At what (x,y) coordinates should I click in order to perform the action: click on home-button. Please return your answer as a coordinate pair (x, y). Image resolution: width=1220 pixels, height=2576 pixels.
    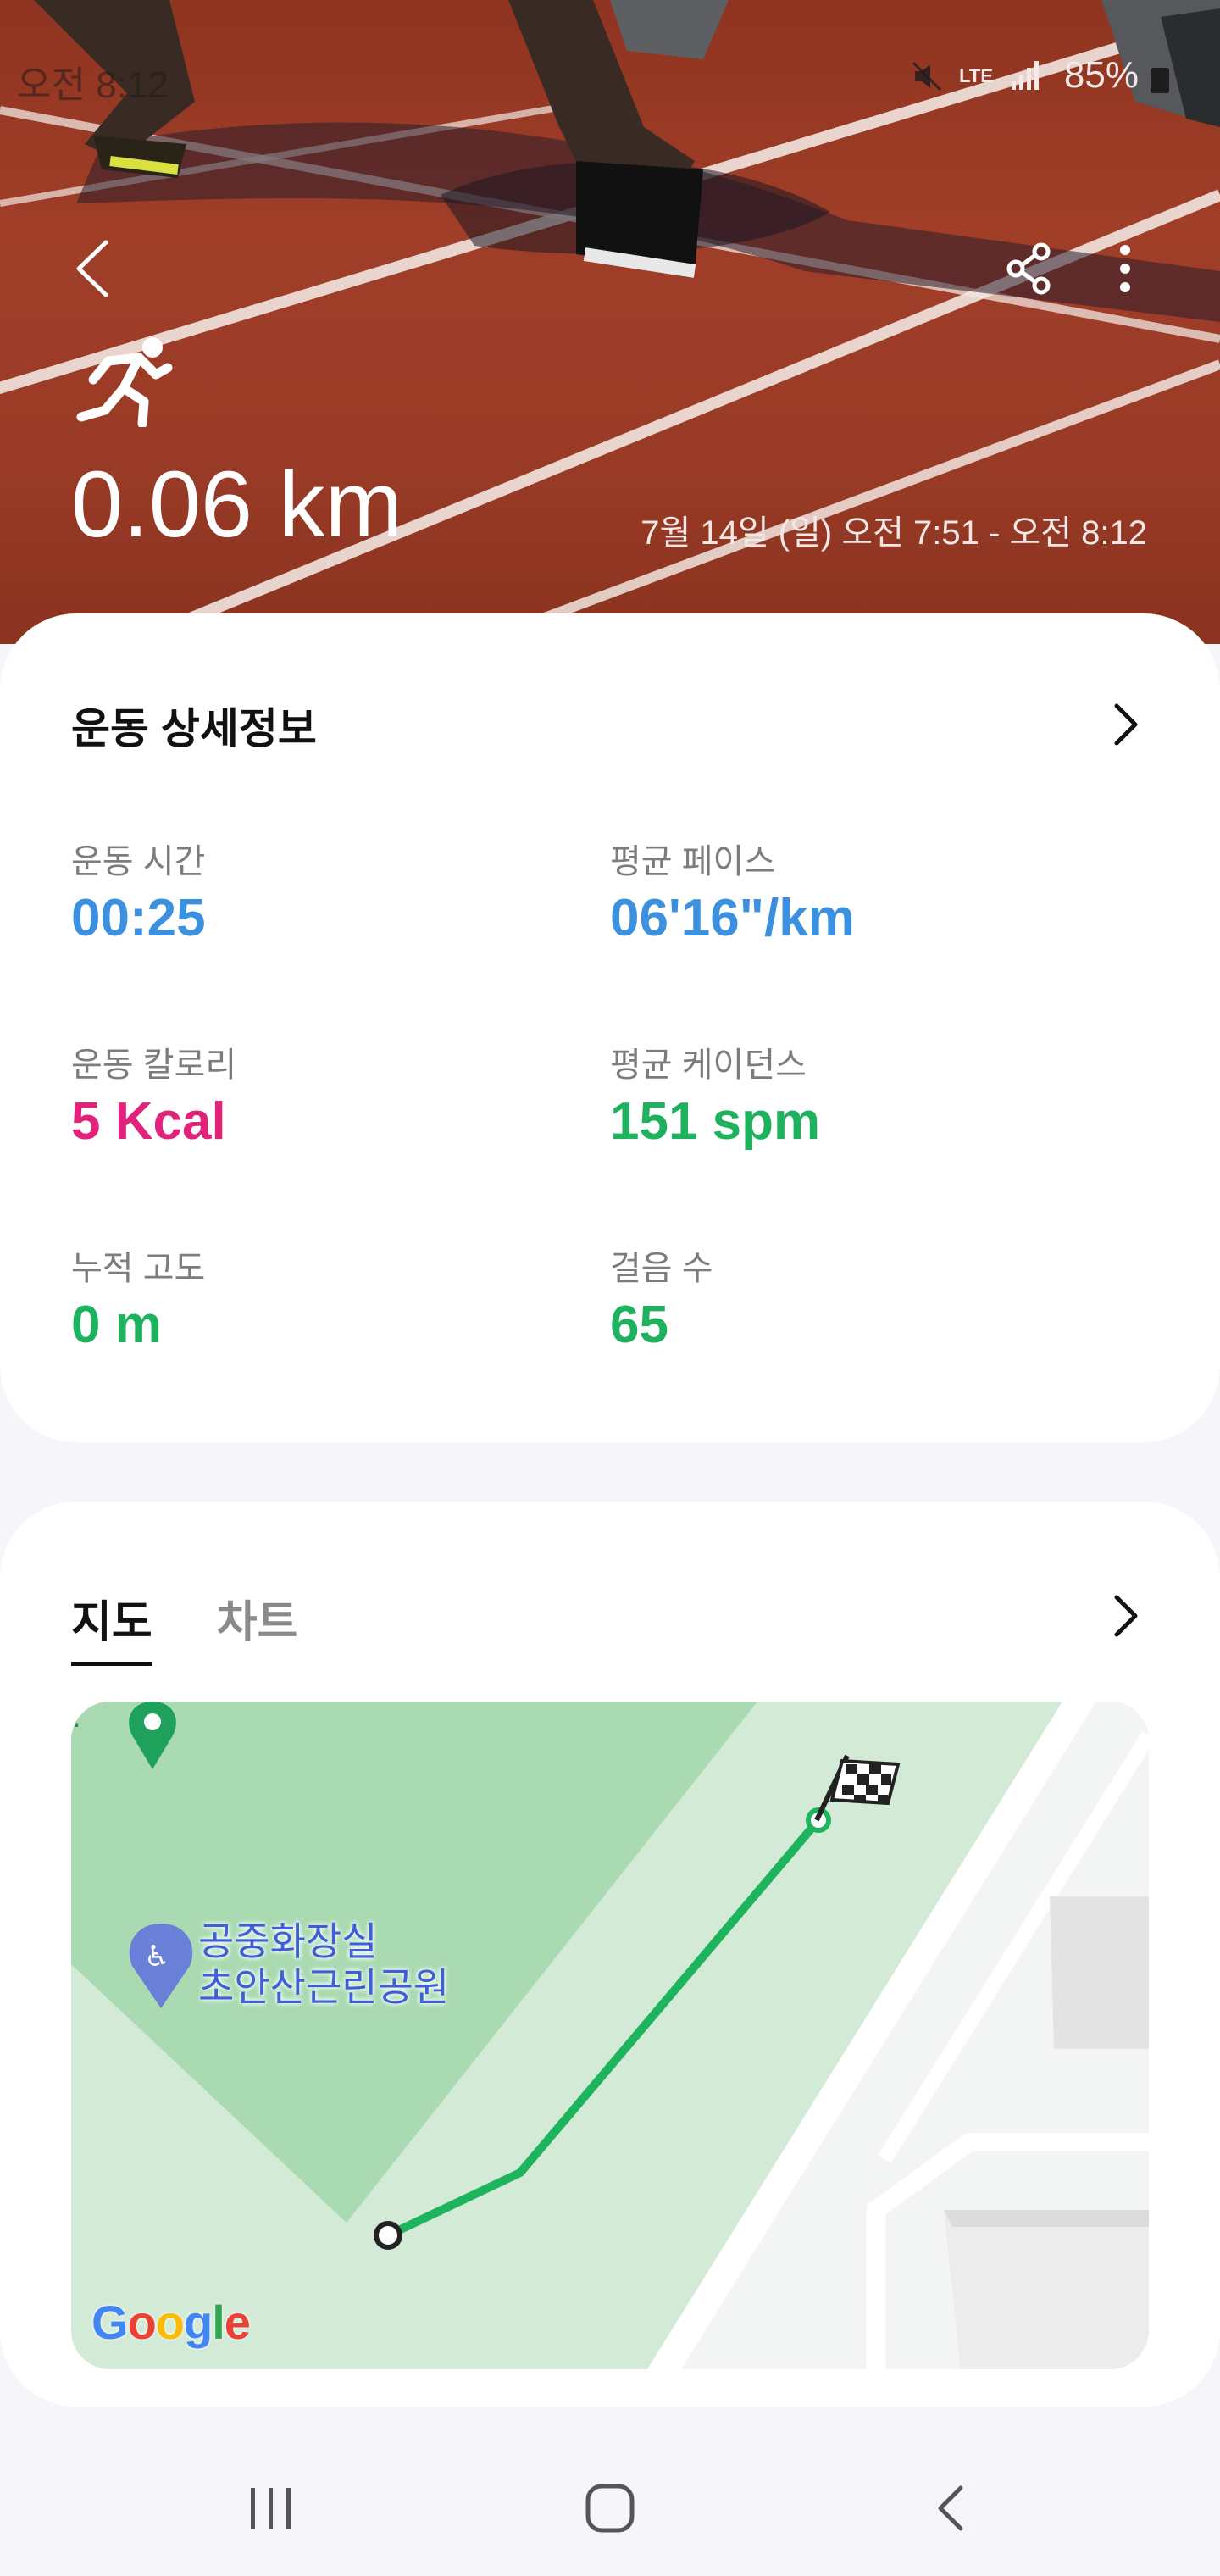
    Looking at the image, I should click on (610, 2508).